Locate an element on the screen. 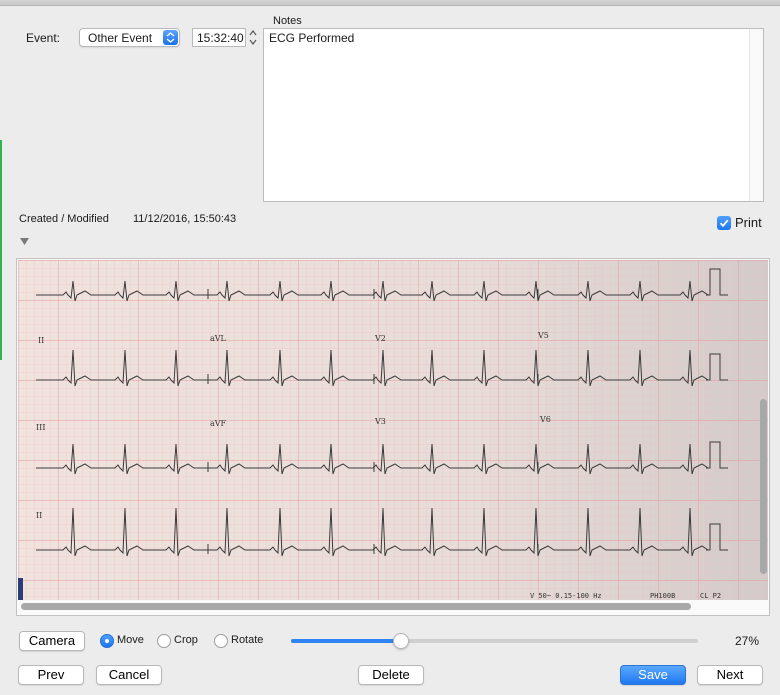 This screenshot has height=695, width=780. ecg-lead-label: V3 is located at coordinates (380, 421).